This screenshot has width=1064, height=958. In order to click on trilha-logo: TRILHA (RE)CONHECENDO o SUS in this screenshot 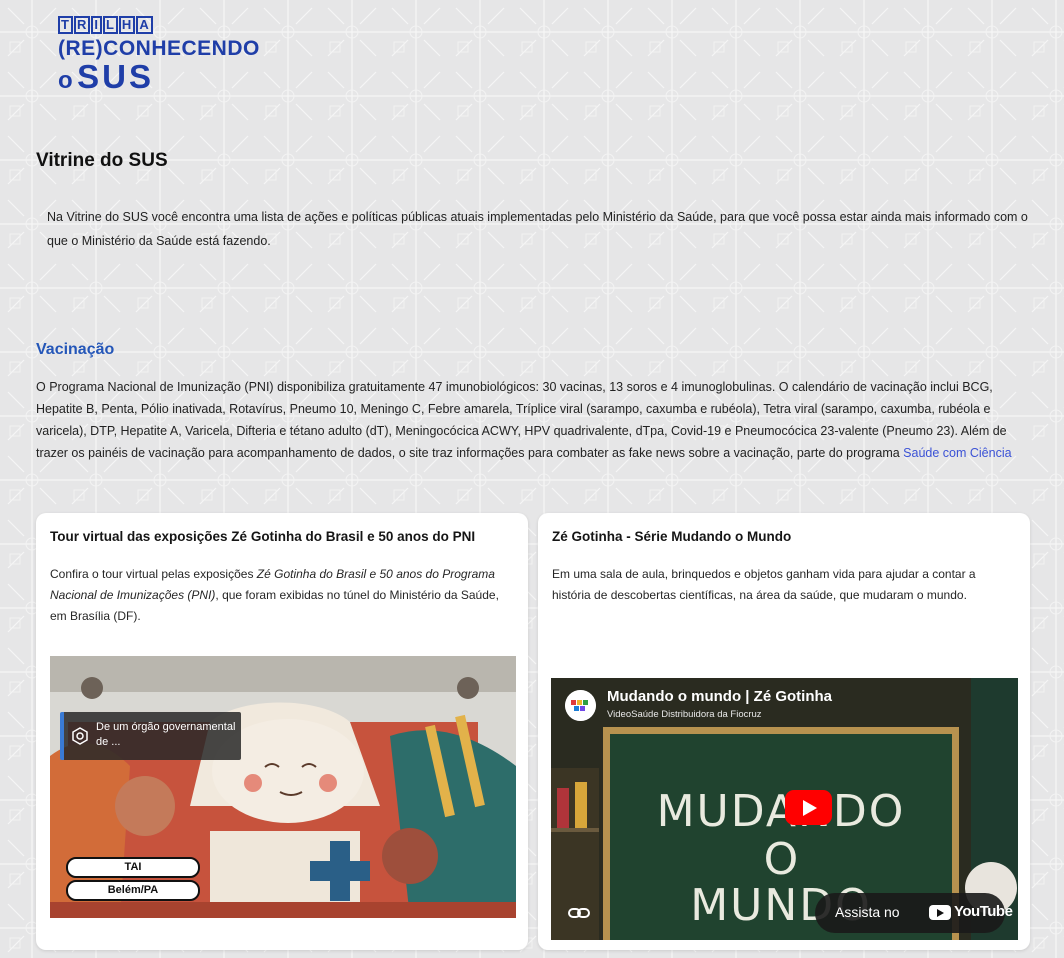, I will do `click(159, 53)`.